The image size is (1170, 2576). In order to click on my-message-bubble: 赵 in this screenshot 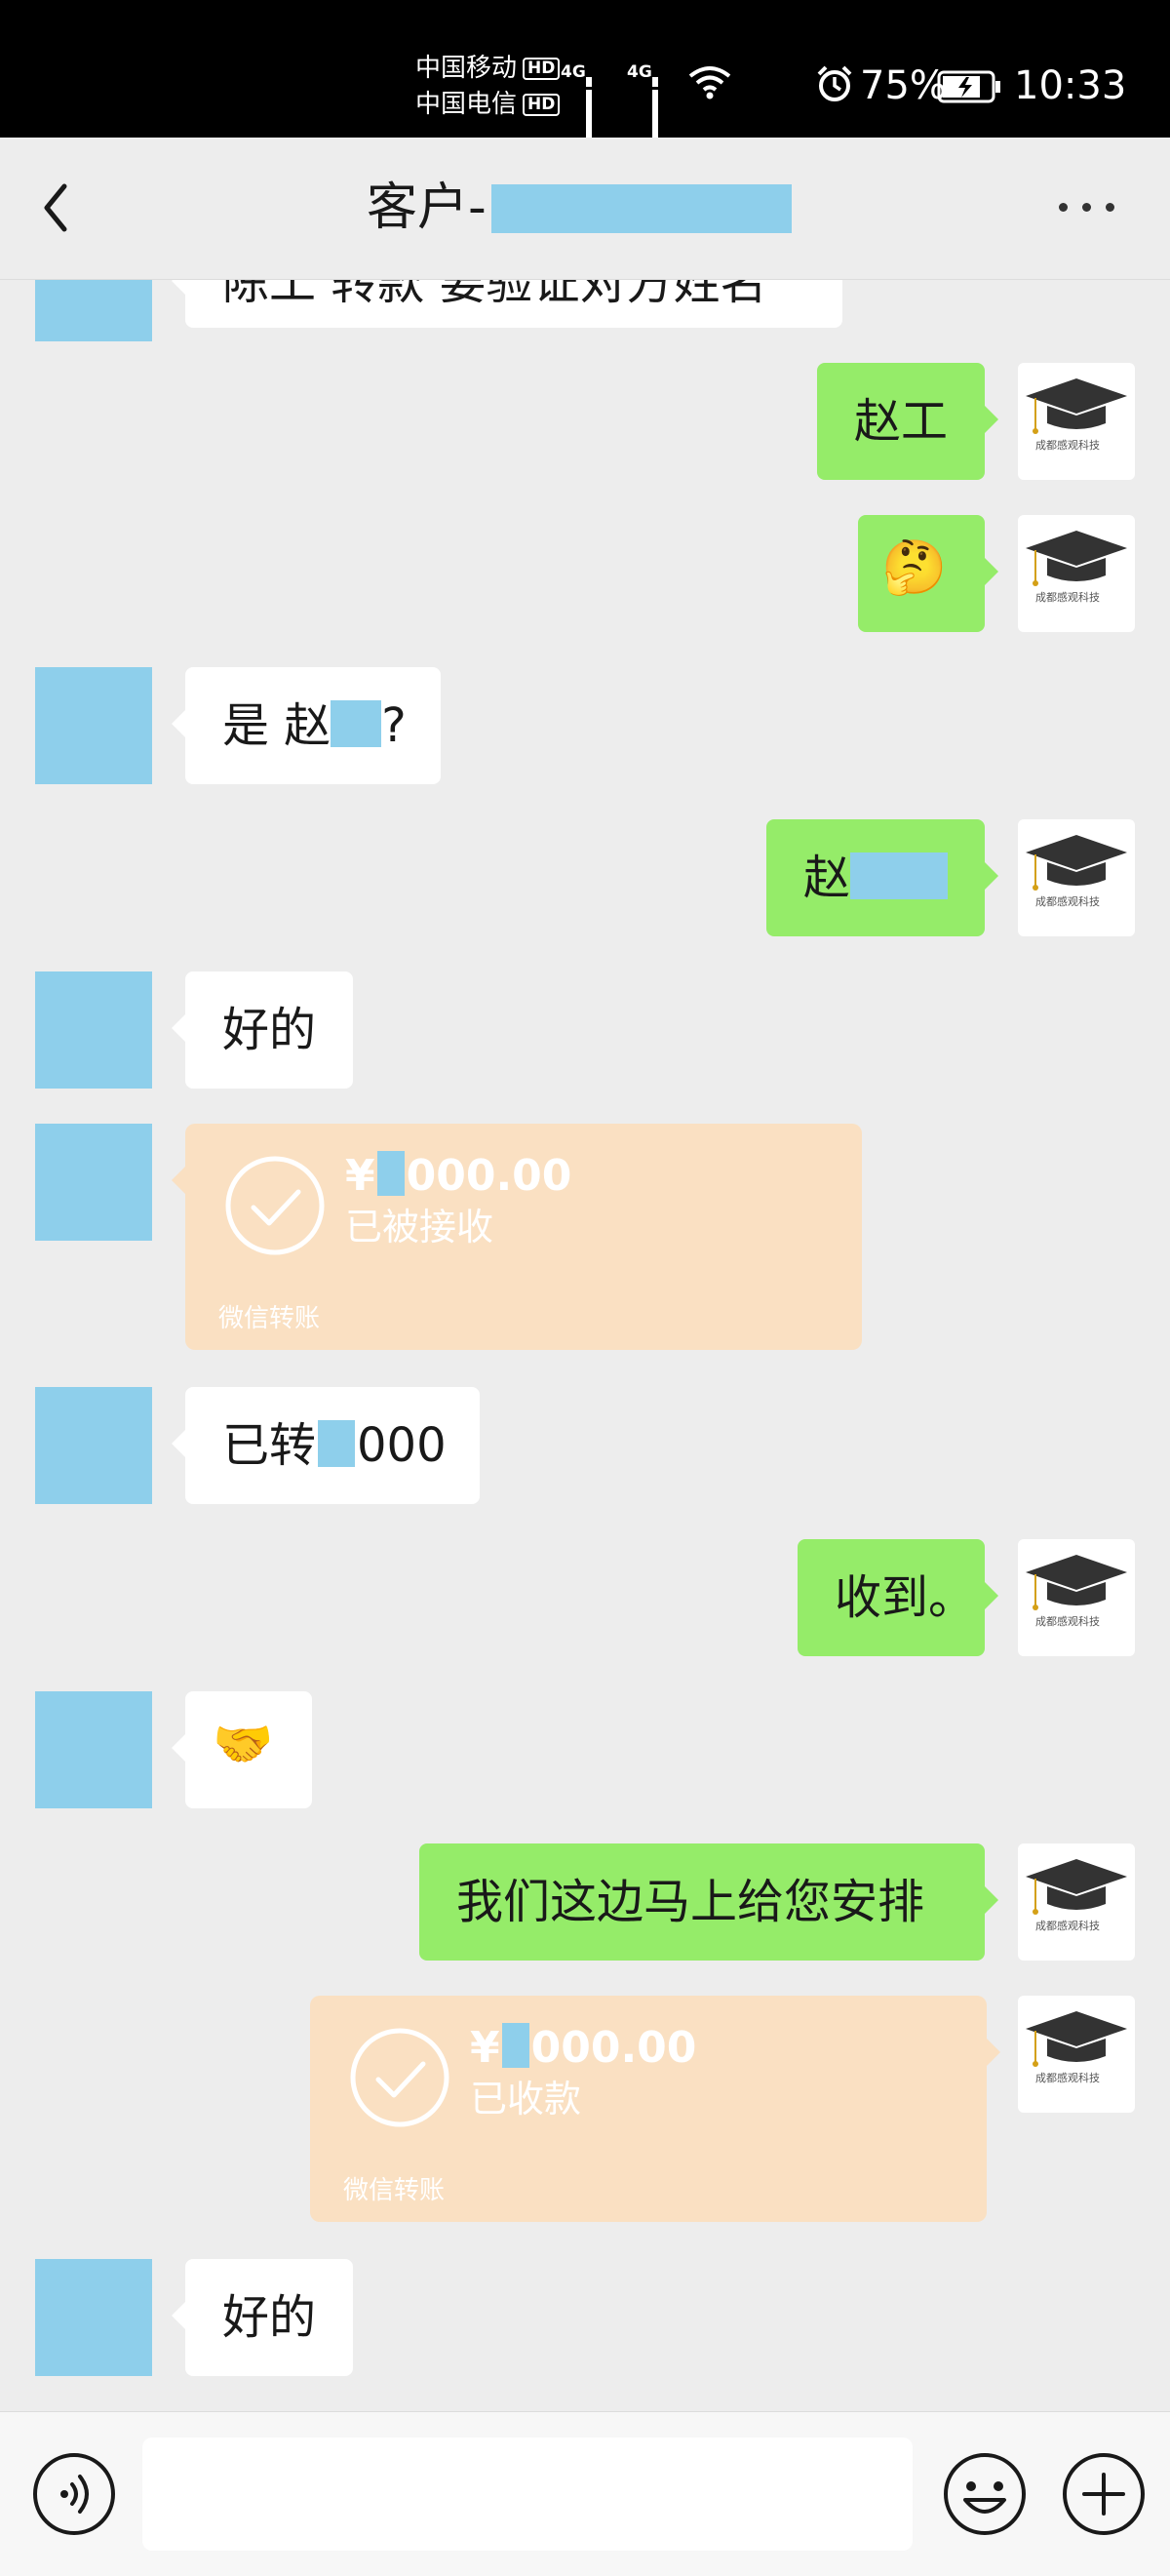, I will do `click(882, 877)`.